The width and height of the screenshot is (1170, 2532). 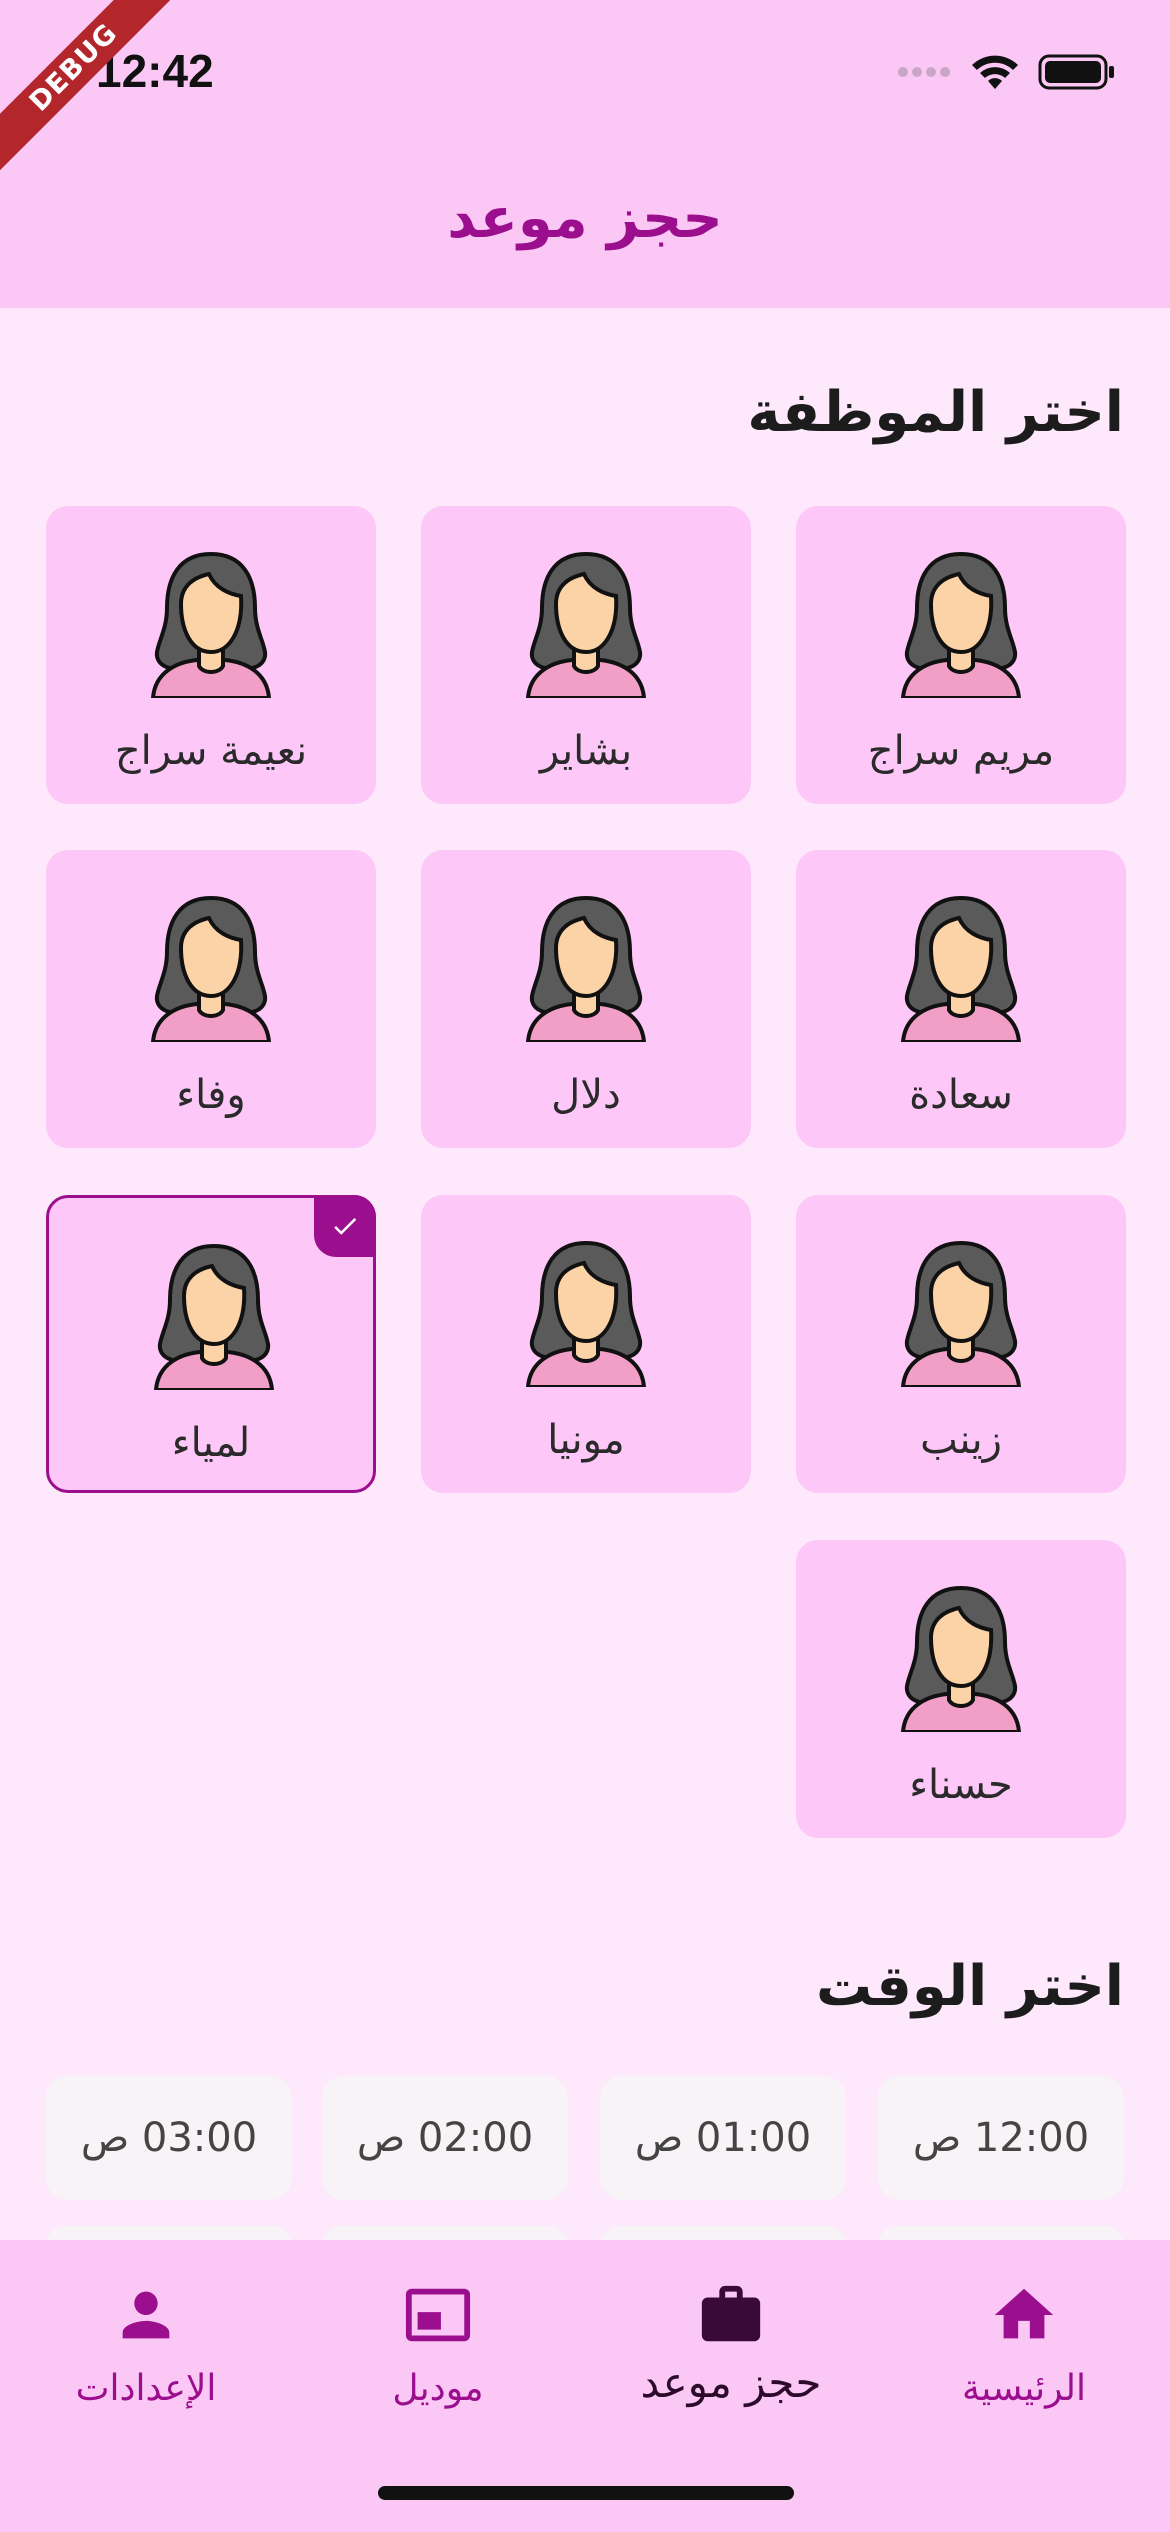 What do you see at coordinates (146, 2315) in the screenshot?
I see `person-icon` at bounding box center [146, 2315].